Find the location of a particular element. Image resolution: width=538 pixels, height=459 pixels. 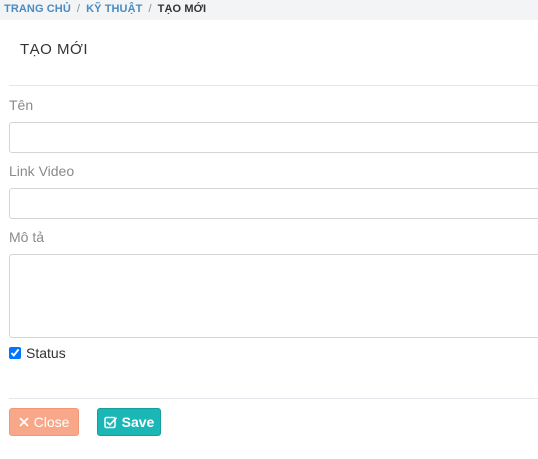

name-label: Tên is located at coordinates (21, 105).